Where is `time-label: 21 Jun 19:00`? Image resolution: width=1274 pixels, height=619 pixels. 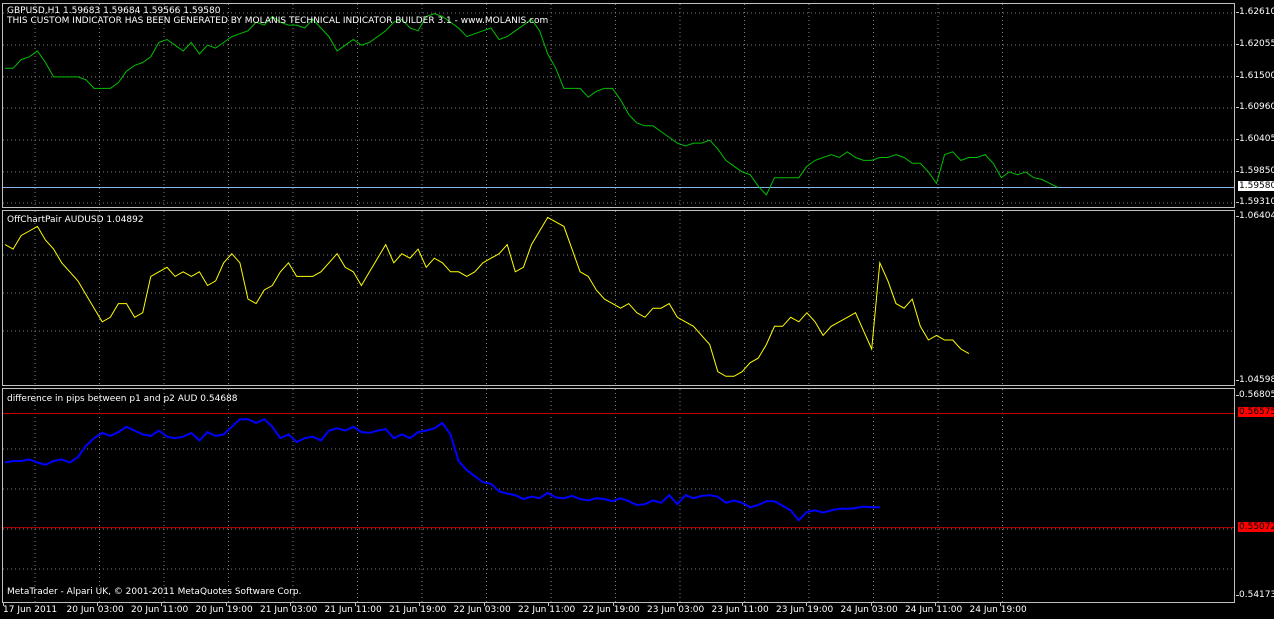
time-label: 21 Jun 19:00 is located at coordinates (418, 610).